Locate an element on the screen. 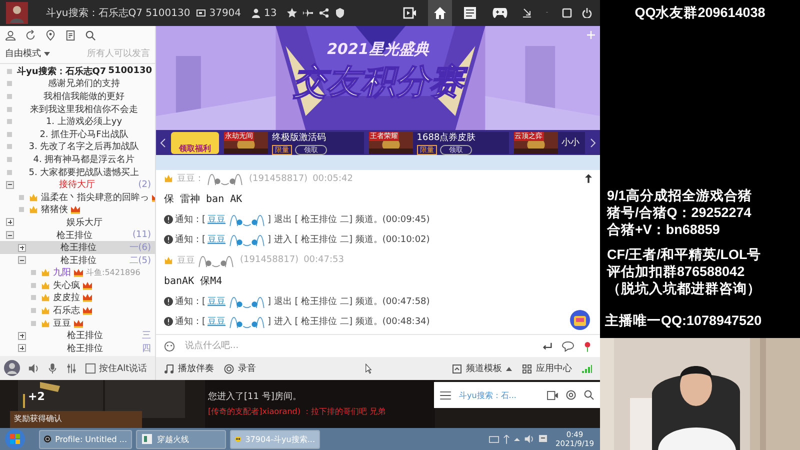 The width and height of the screenshot is (800, 450). notice-item: 4. 拥有神马都是浮云名片 is located at coordinates (77, 159).